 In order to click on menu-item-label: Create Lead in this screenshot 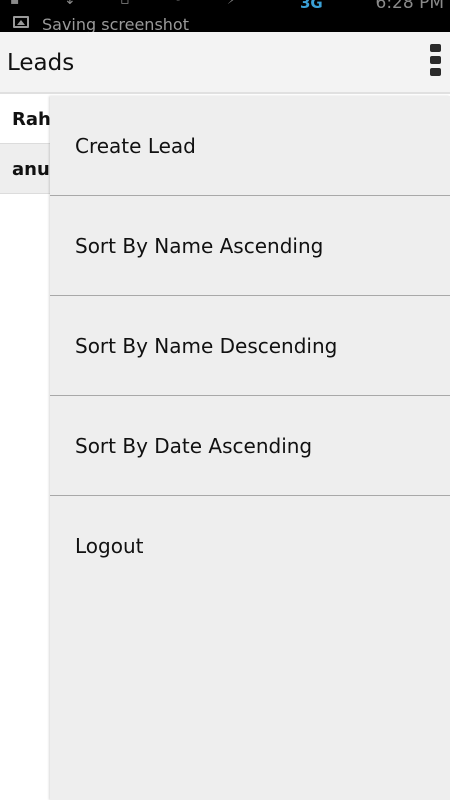, I will do `click(135, 146)`.